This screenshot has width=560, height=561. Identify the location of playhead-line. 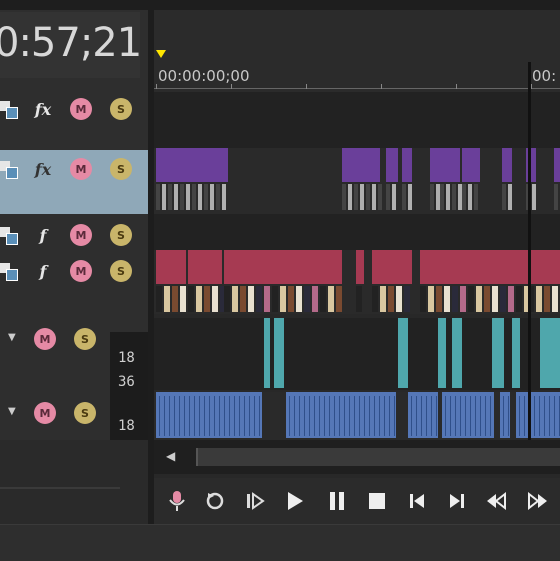
(529, 252).